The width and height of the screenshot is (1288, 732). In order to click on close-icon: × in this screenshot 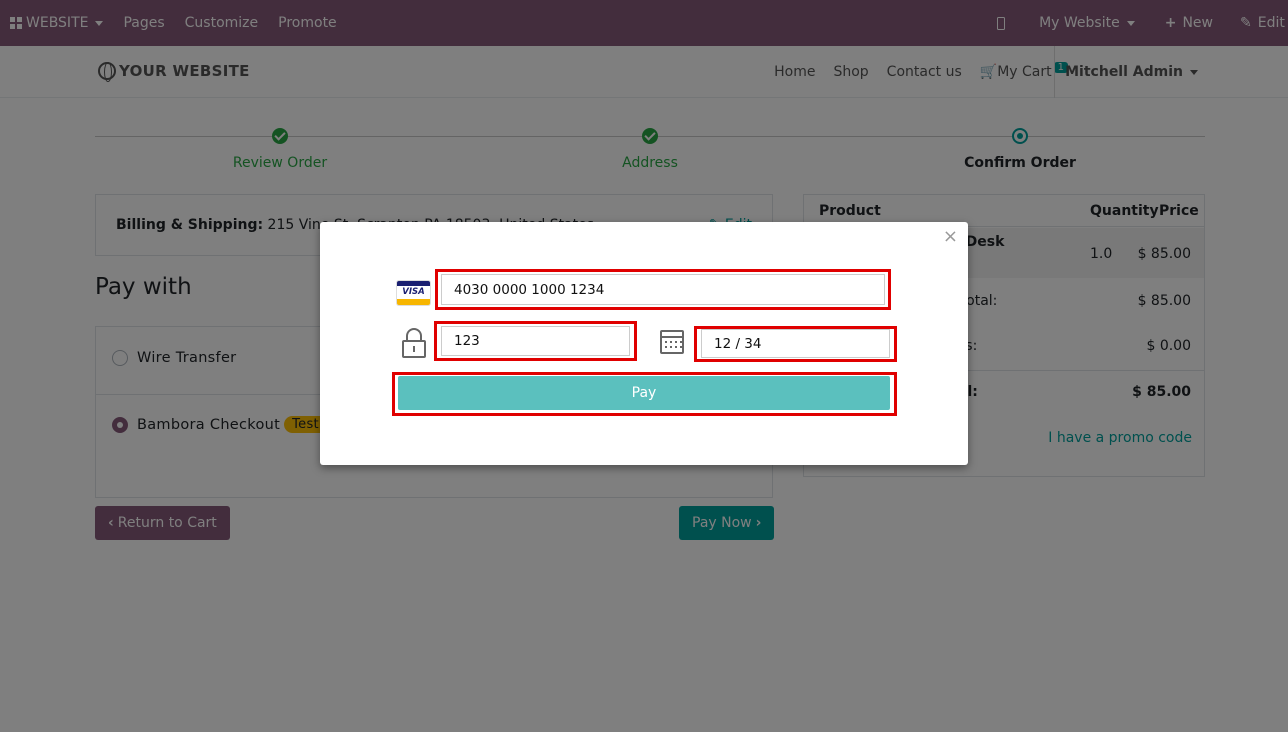, I will do `click(950, 237)`.